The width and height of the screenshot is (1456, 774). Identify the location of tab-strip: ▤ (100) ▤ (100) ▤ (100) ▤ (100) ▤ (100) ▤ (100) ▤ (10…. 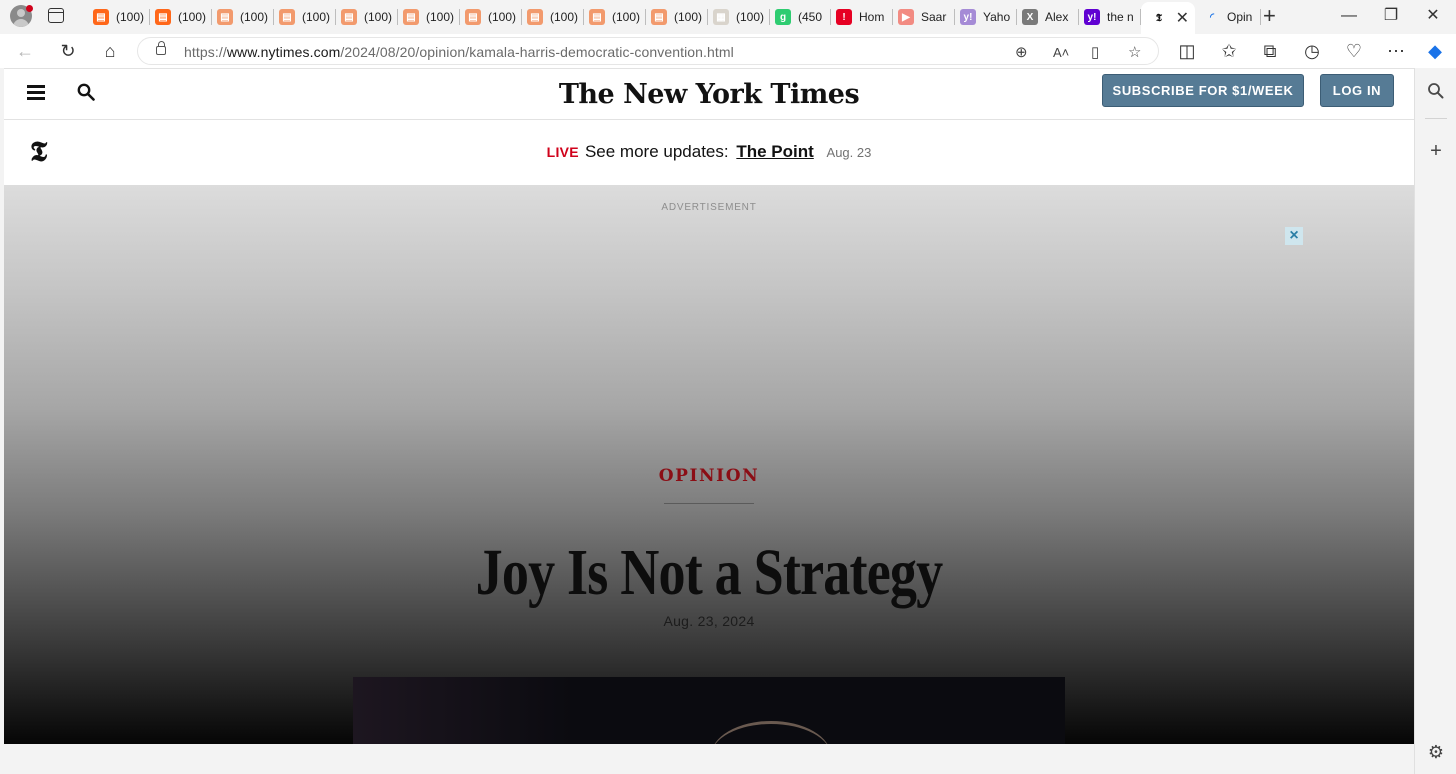
(728, 17).